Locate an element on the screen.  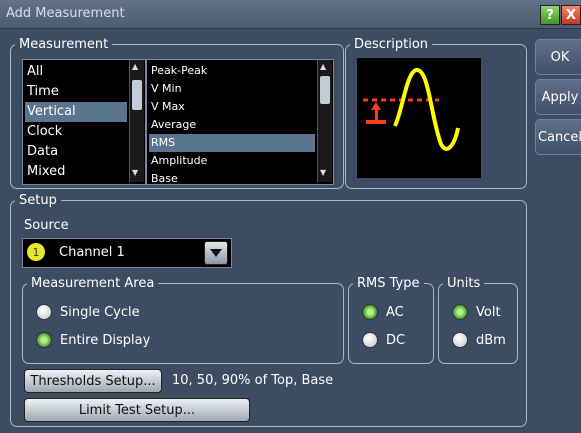
help-button: ? is located at coordinates (550, 15).